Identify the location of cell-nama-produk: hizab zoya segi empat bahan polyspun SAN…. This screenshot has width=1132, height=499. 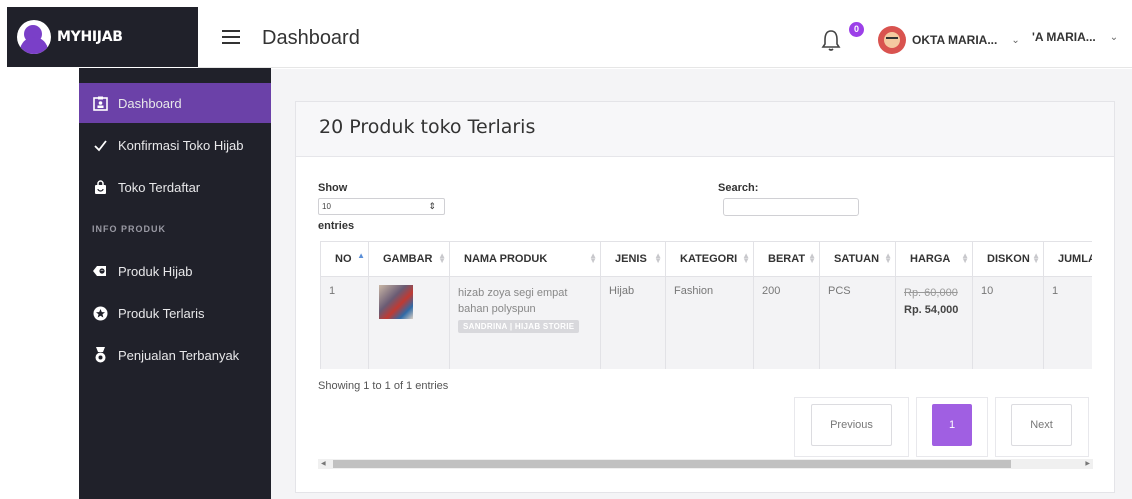
(525, 322).